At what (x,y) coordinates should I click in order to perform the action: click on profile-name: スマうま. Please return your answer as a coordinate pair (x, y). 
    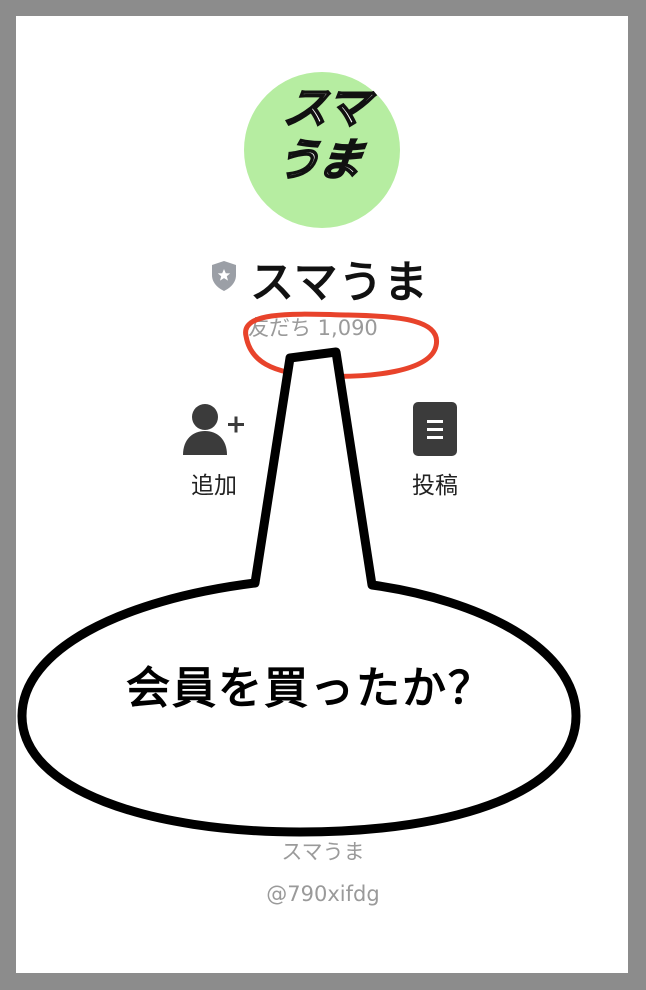
    Looking at the image, I should click on (339, 282).